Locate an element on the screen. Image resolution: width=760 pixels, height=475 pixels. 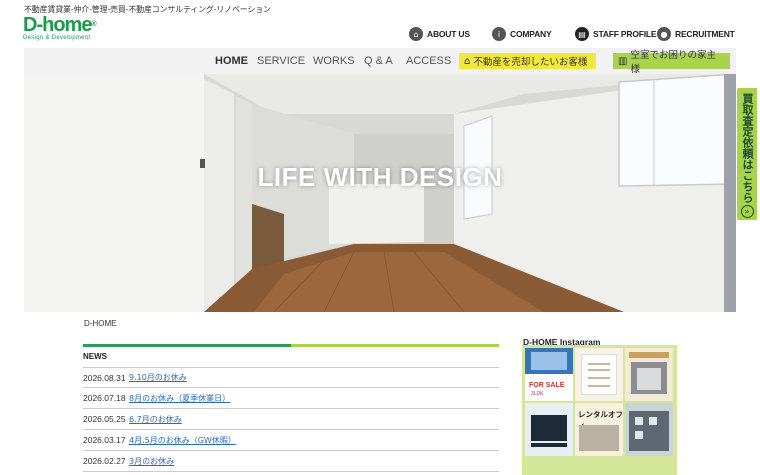
news-date: 2026.02.27 is located at coordinates (104, 461).